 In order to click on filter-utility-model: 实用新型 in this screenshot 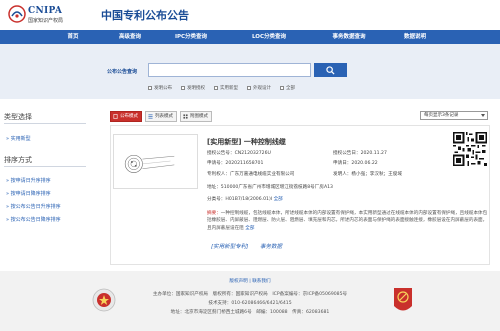, I will do `click(226, 88)`.